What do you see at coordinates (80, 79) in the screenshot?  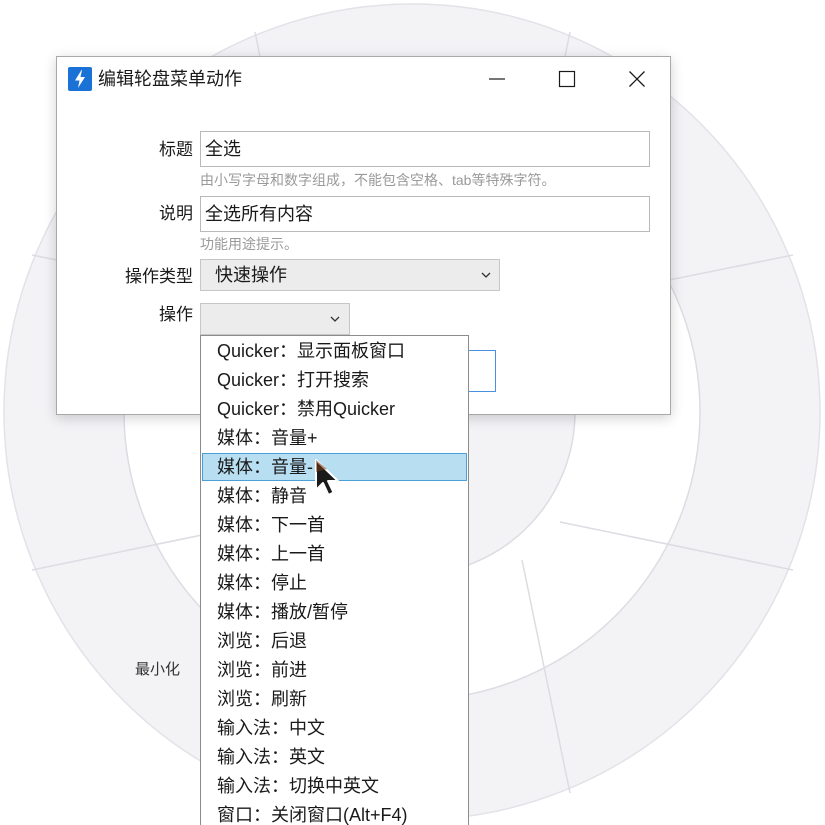 I see `lightning-bolt-icon` at bounding box center [80, 79].